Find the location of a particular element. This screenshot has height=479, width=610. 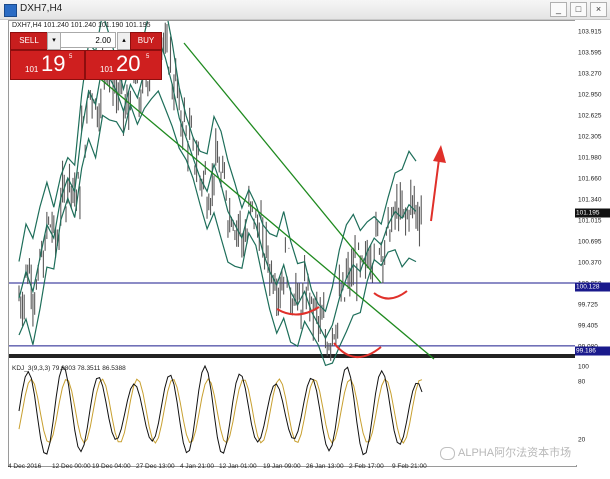

time-tick: 27 Dec 13:00 is located at coordinates (155, 466).